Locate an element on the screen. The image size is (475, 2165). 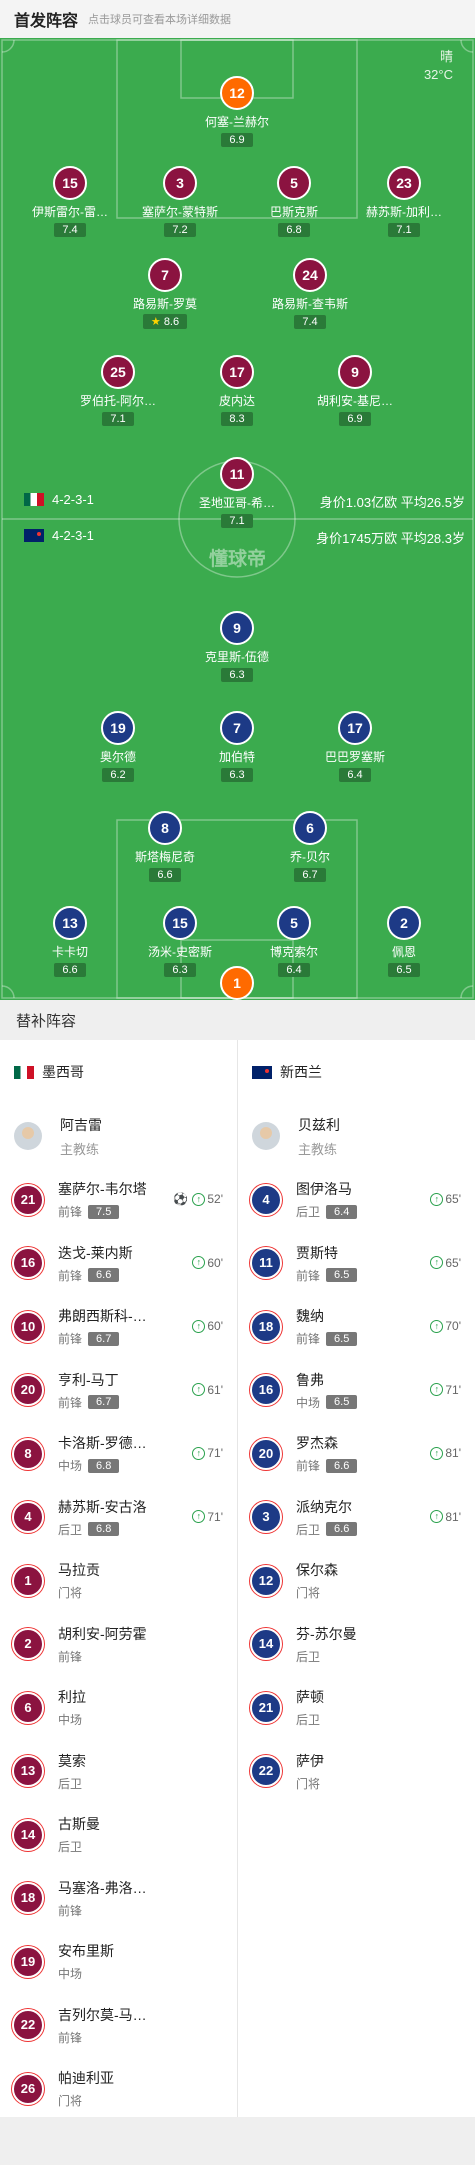
sub-player-row: 21 塞萨尔-韦尔塔 前锋 7.5 ⚽ ↑ 52' is located at coordinates (118, 1200).